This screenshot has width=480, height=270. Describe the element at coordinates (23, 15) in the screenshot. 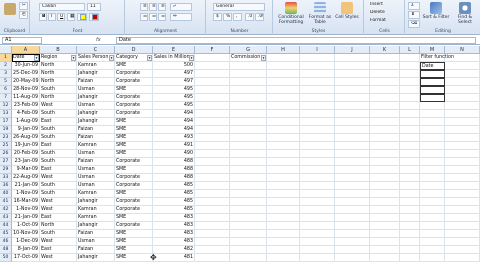

I see `copy-button: ⎘` at that location.